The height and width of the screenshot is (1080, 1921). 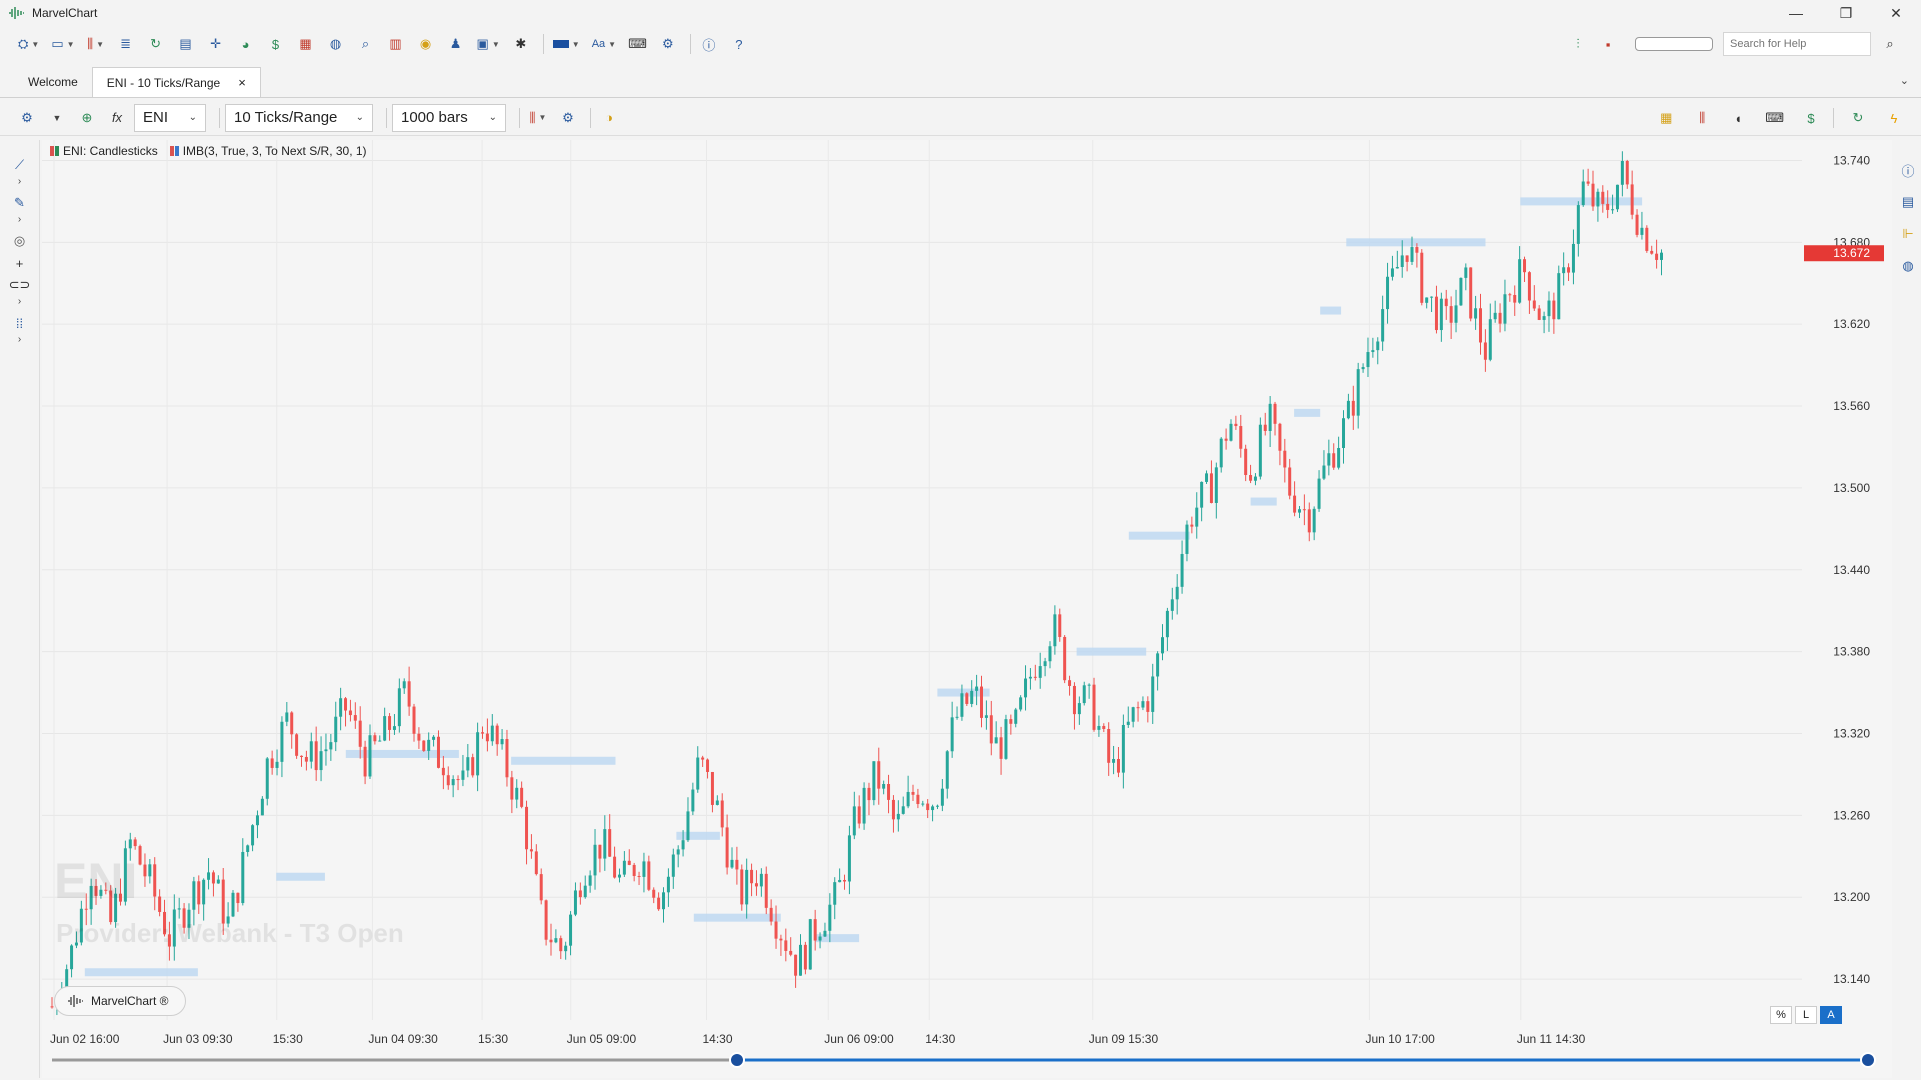 I want to click on chart-type-menu-icon: ⫼ ▼, so click(x=96, y=44).